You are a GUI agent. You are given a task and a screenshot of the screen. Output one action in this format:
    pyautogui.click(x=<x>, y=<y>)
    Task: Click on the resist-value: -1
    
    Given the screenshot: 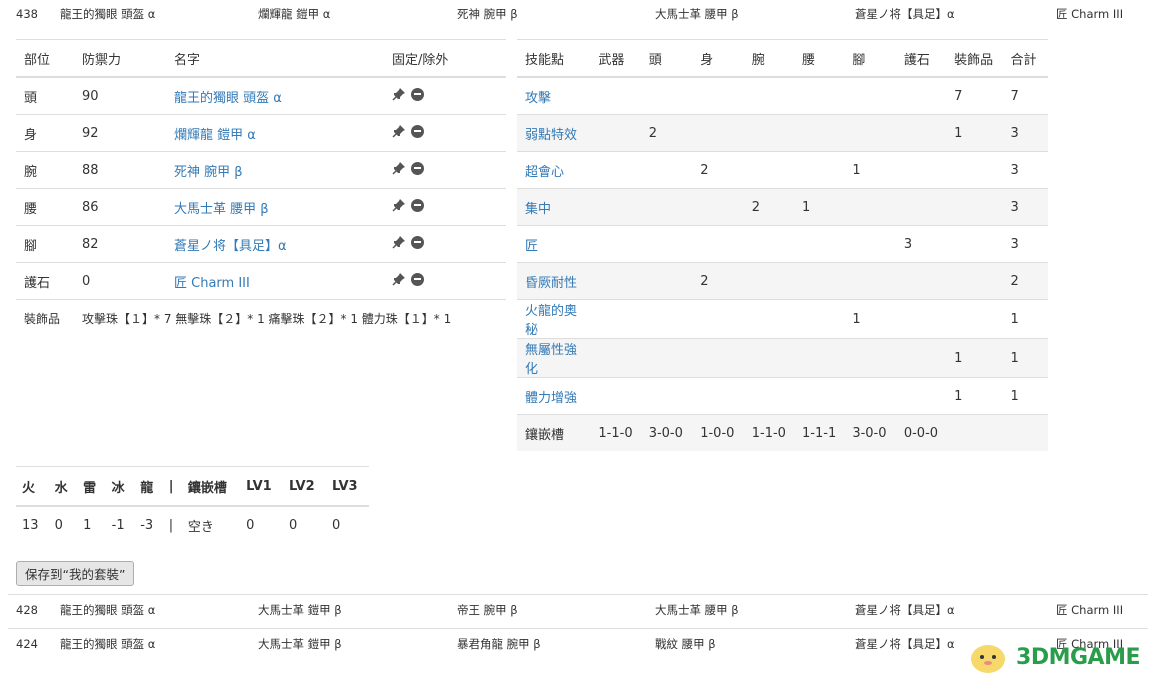 What is the action you would take?
    pyautogui.click(x=120, y=524)
    